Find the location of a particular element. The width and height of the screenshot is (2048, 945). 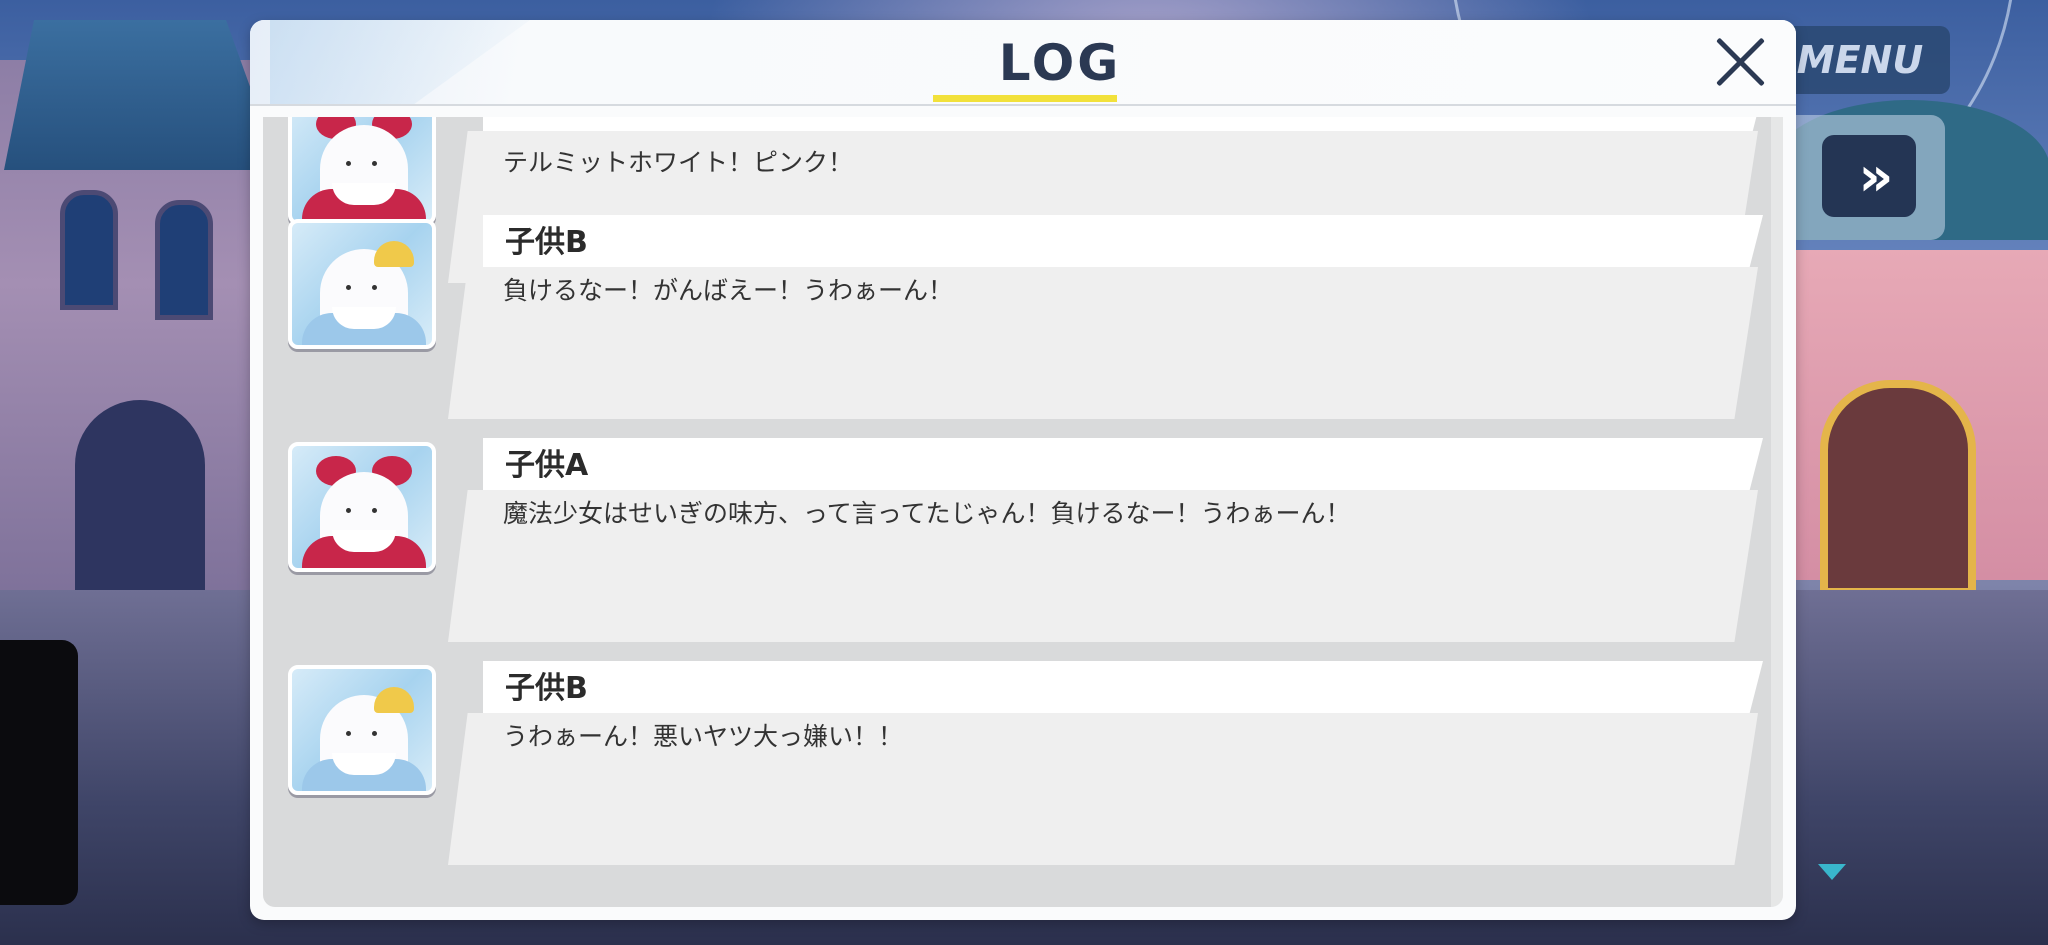

left-building is located at coordinates (140, 320).